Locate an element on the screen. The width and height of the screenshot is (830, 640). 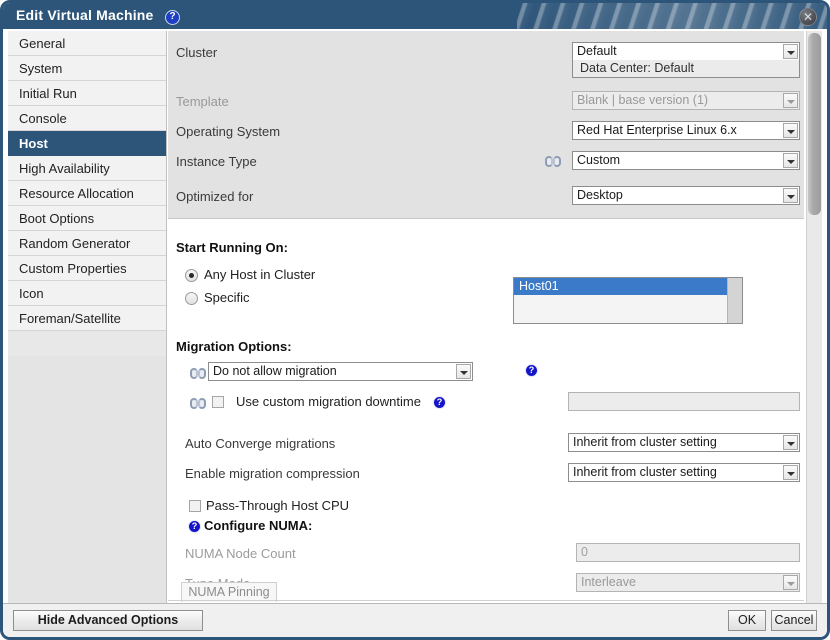
sidebar-item-random-generator: Random Generator is located at coordinates (87, 243).